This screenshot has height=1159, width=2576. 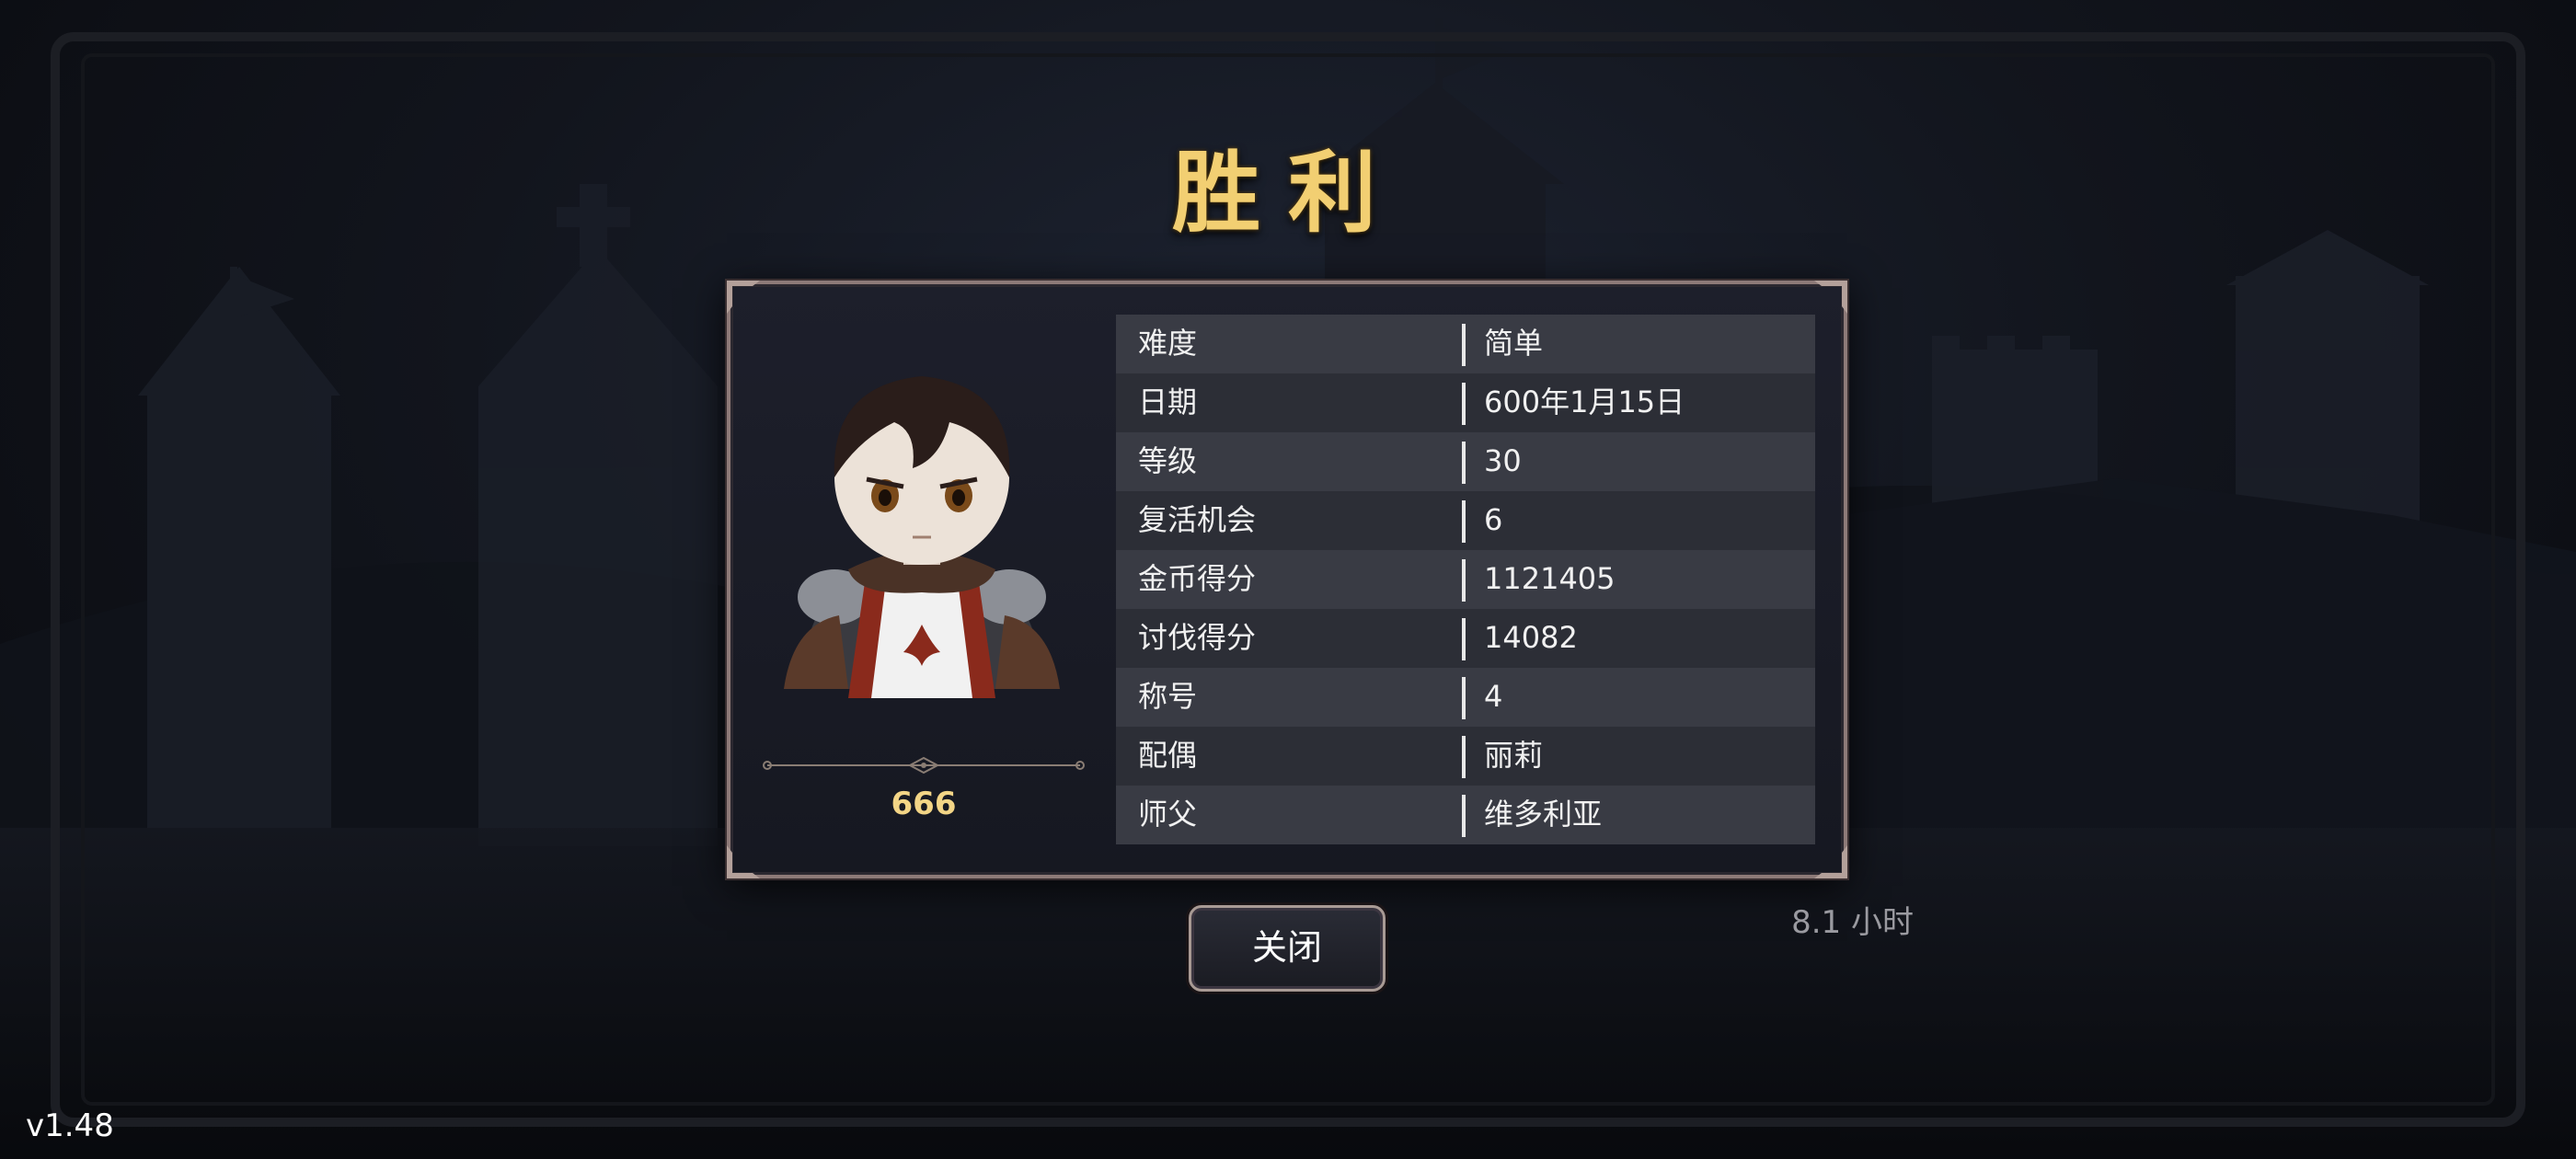 I want to click on stats-row-label: 讨伐得分, so click(x=1197, y=637).